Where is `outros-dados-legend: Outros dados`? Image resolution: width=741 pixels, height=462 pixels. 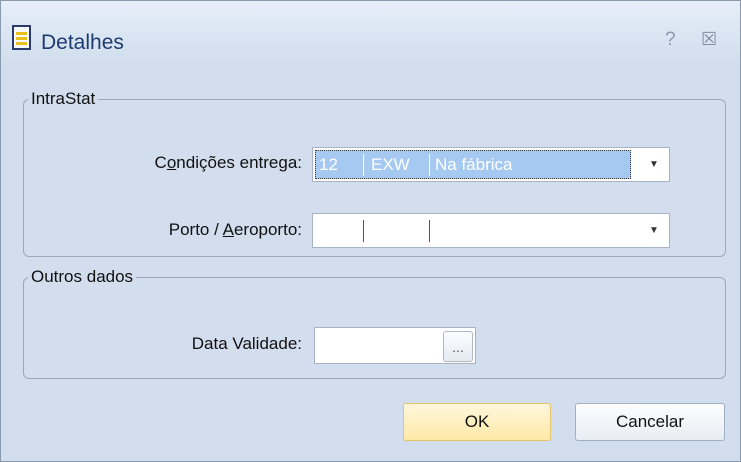 outros-dados-legend: Outros dados is located at coordinates (82, 276).